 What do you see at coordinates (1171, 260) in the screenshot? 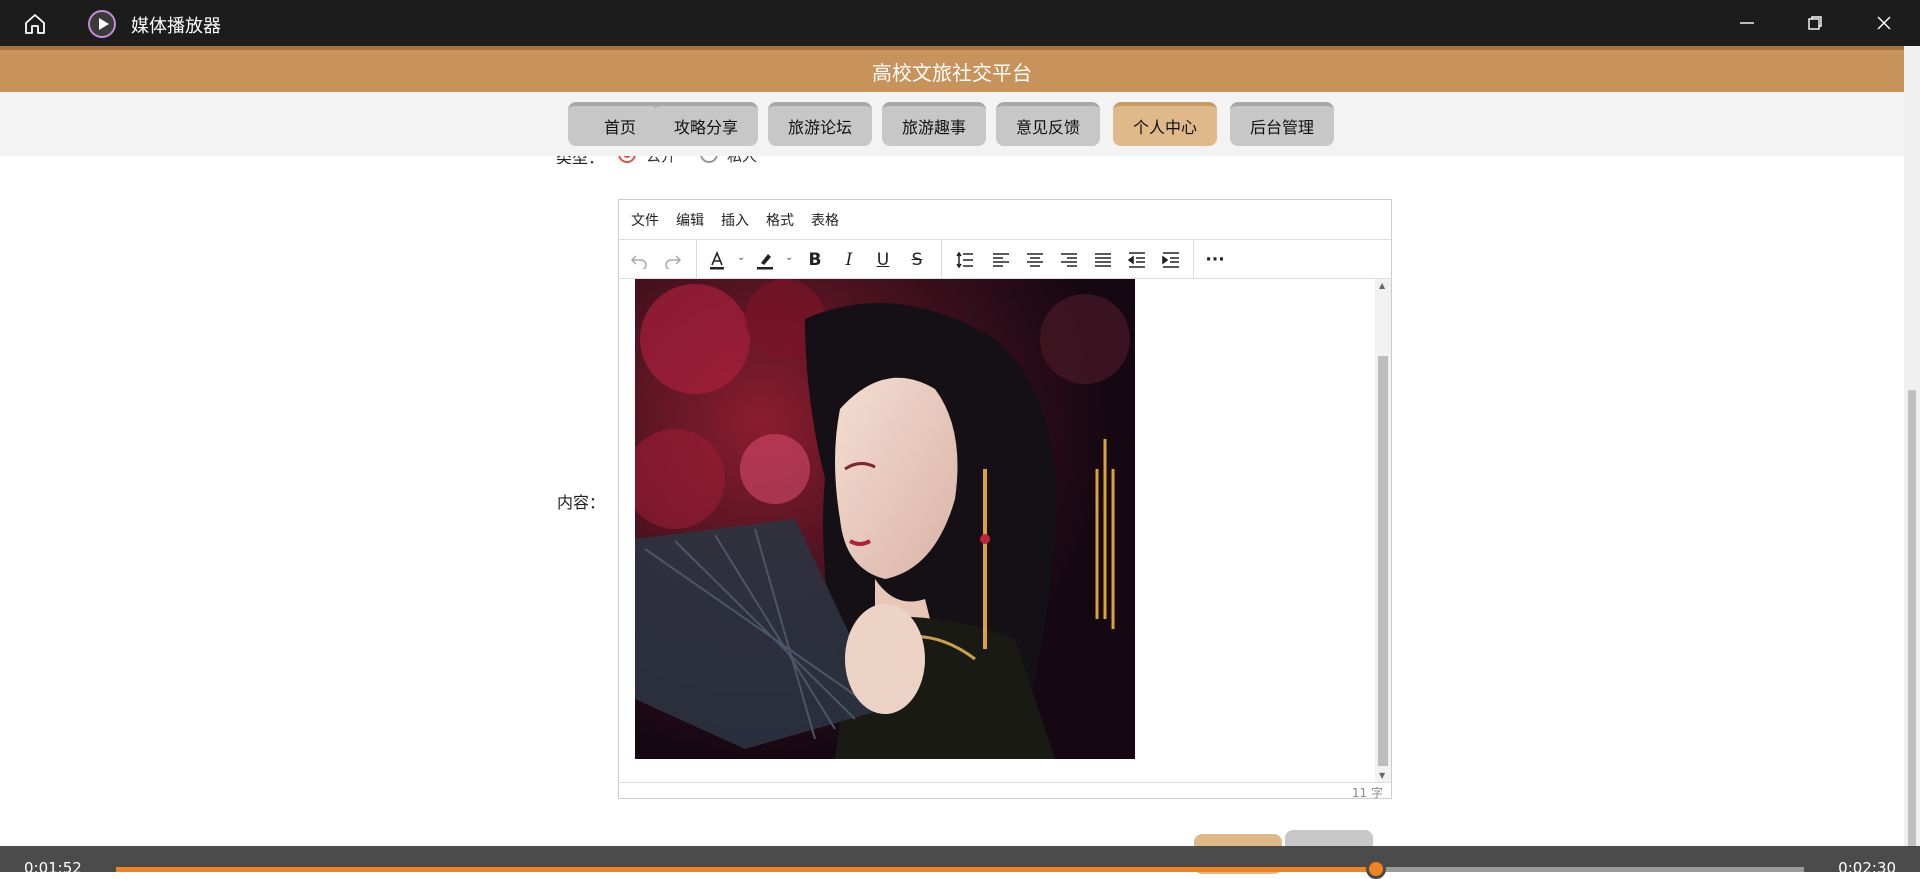
I see `indent-icon` at bounding box center [1171, 260].